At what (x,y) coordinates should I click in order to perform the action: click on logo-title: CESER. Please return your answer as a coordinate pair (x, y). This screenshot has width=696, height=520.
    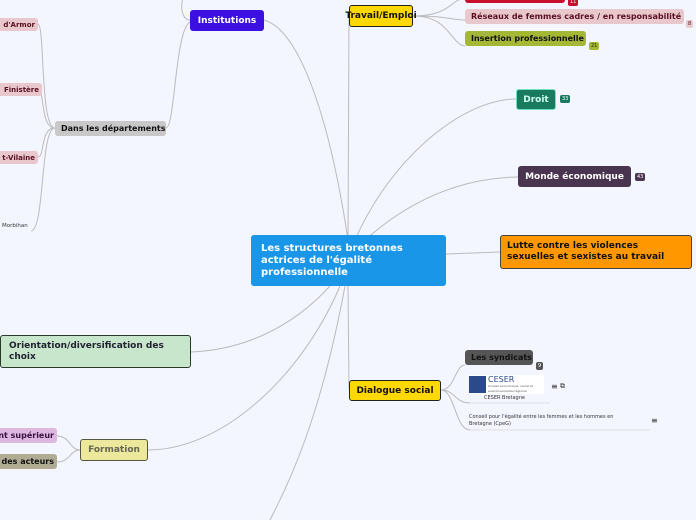
    Looking at the image, I should click on (501, 379).